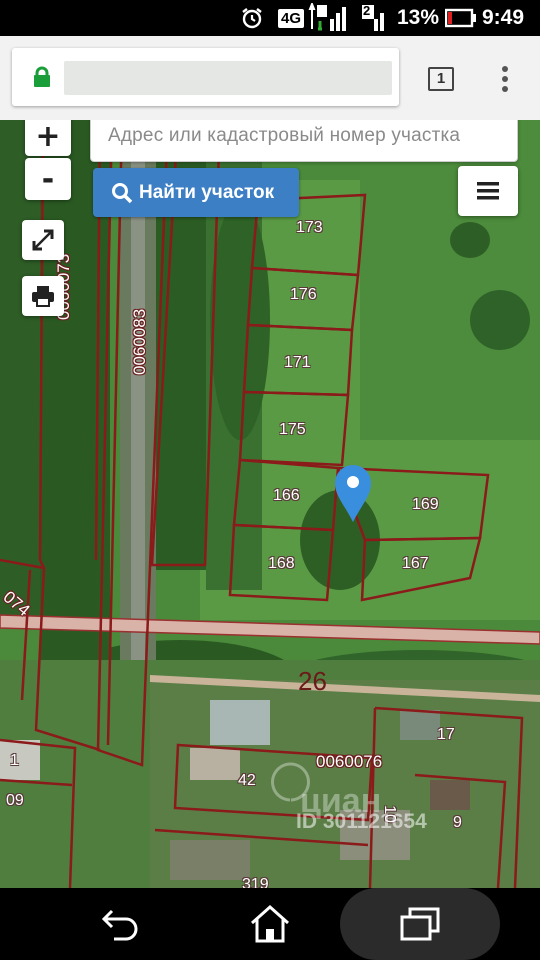  I want to click on back-button, so click(120, 924).